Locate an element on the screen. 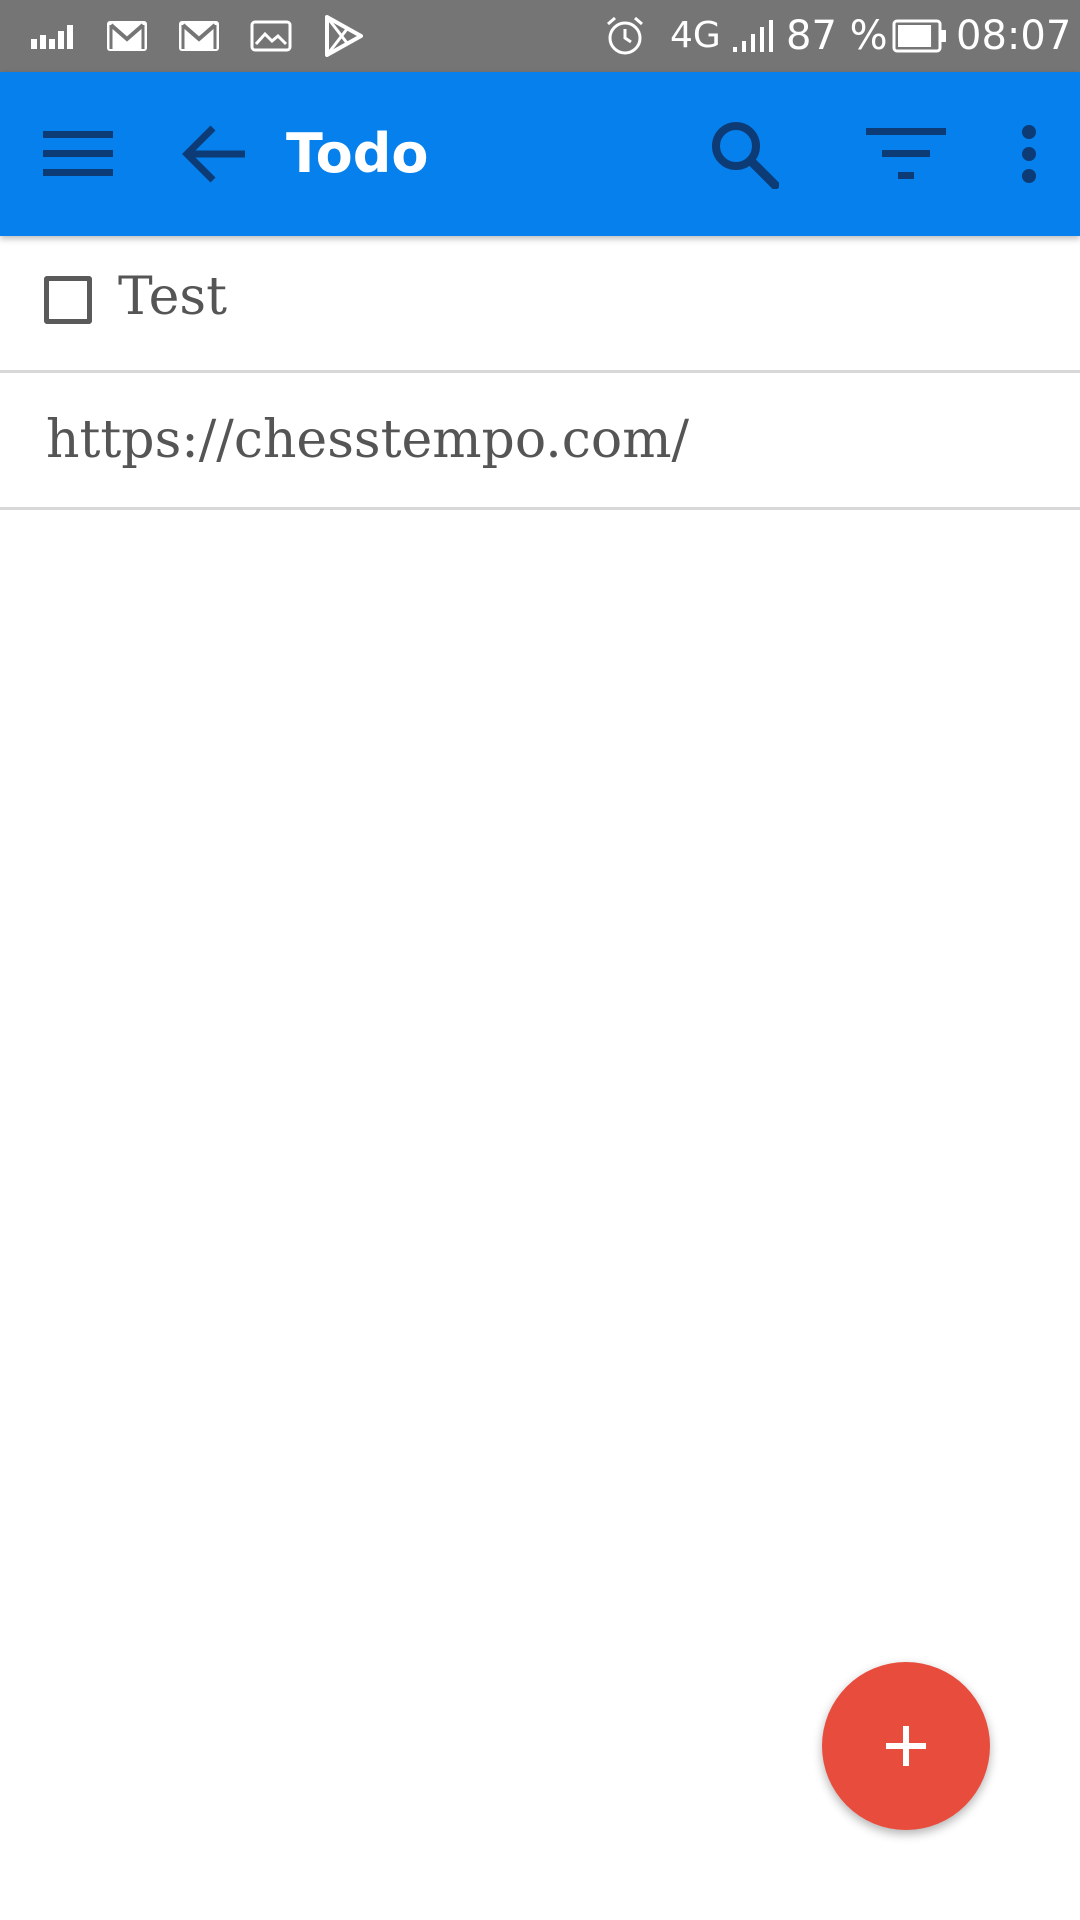  back-button is located at coordinates (214, 154).